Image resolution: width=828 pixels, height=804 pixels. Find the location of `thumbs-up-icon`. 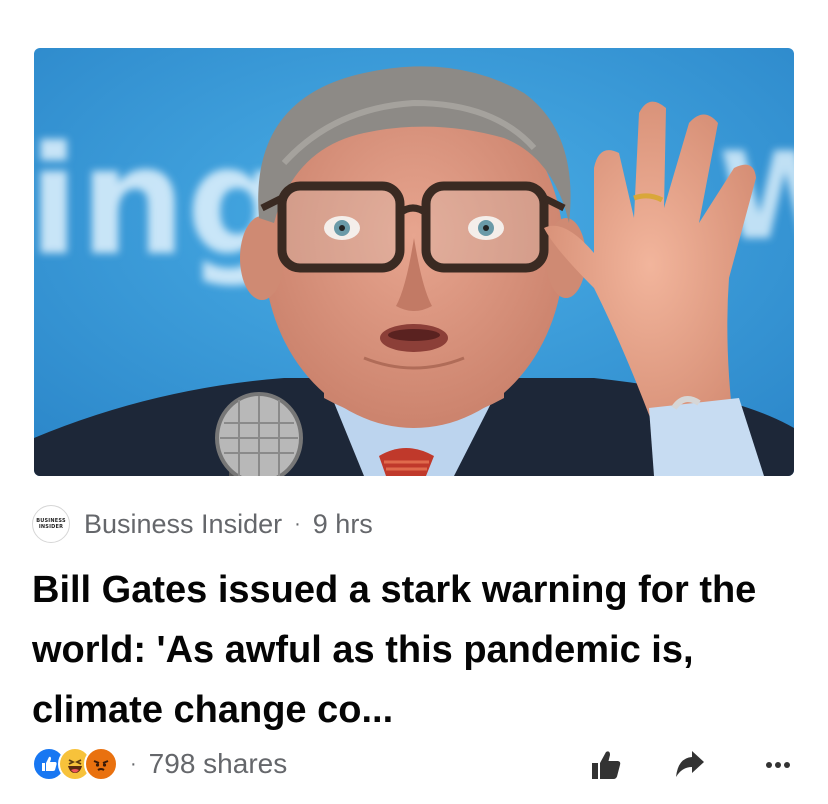

thumbs-up-icon is located at coordinates (606, 765).